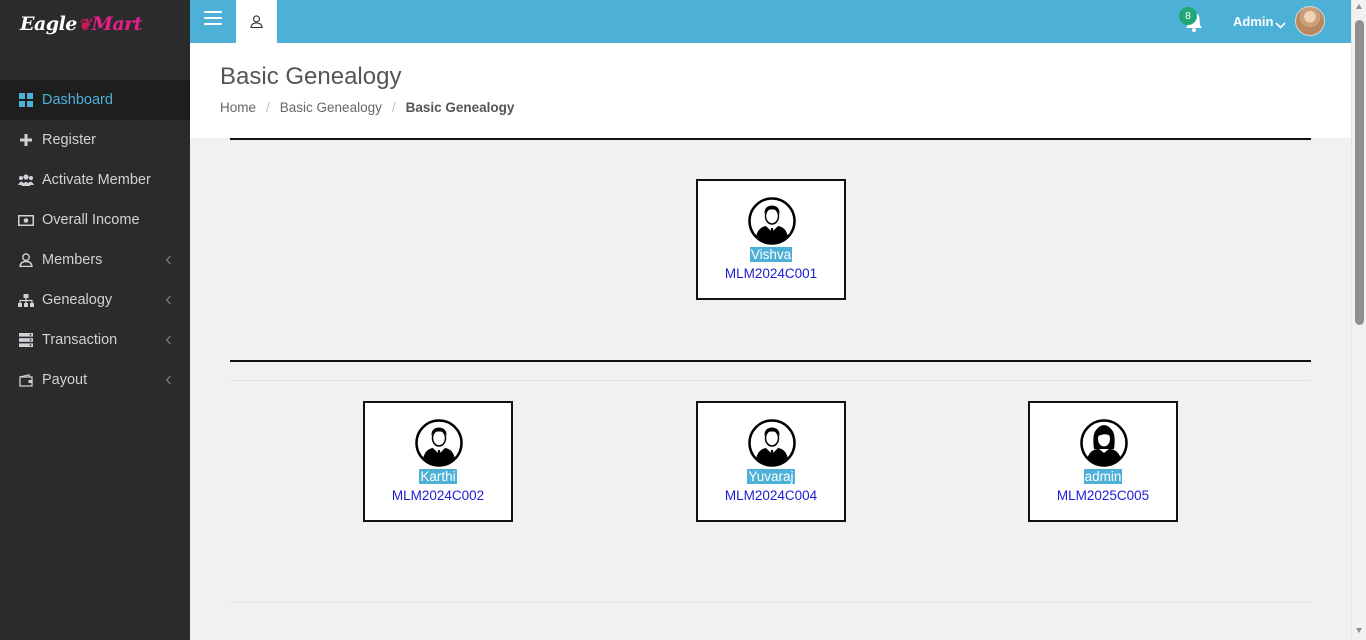 This screenshot has width=1366, height=640. Describe the element at coordinates (460, 107) in the screenshot. I see `breadcrumb-current: Basic Genealogy` at that location.